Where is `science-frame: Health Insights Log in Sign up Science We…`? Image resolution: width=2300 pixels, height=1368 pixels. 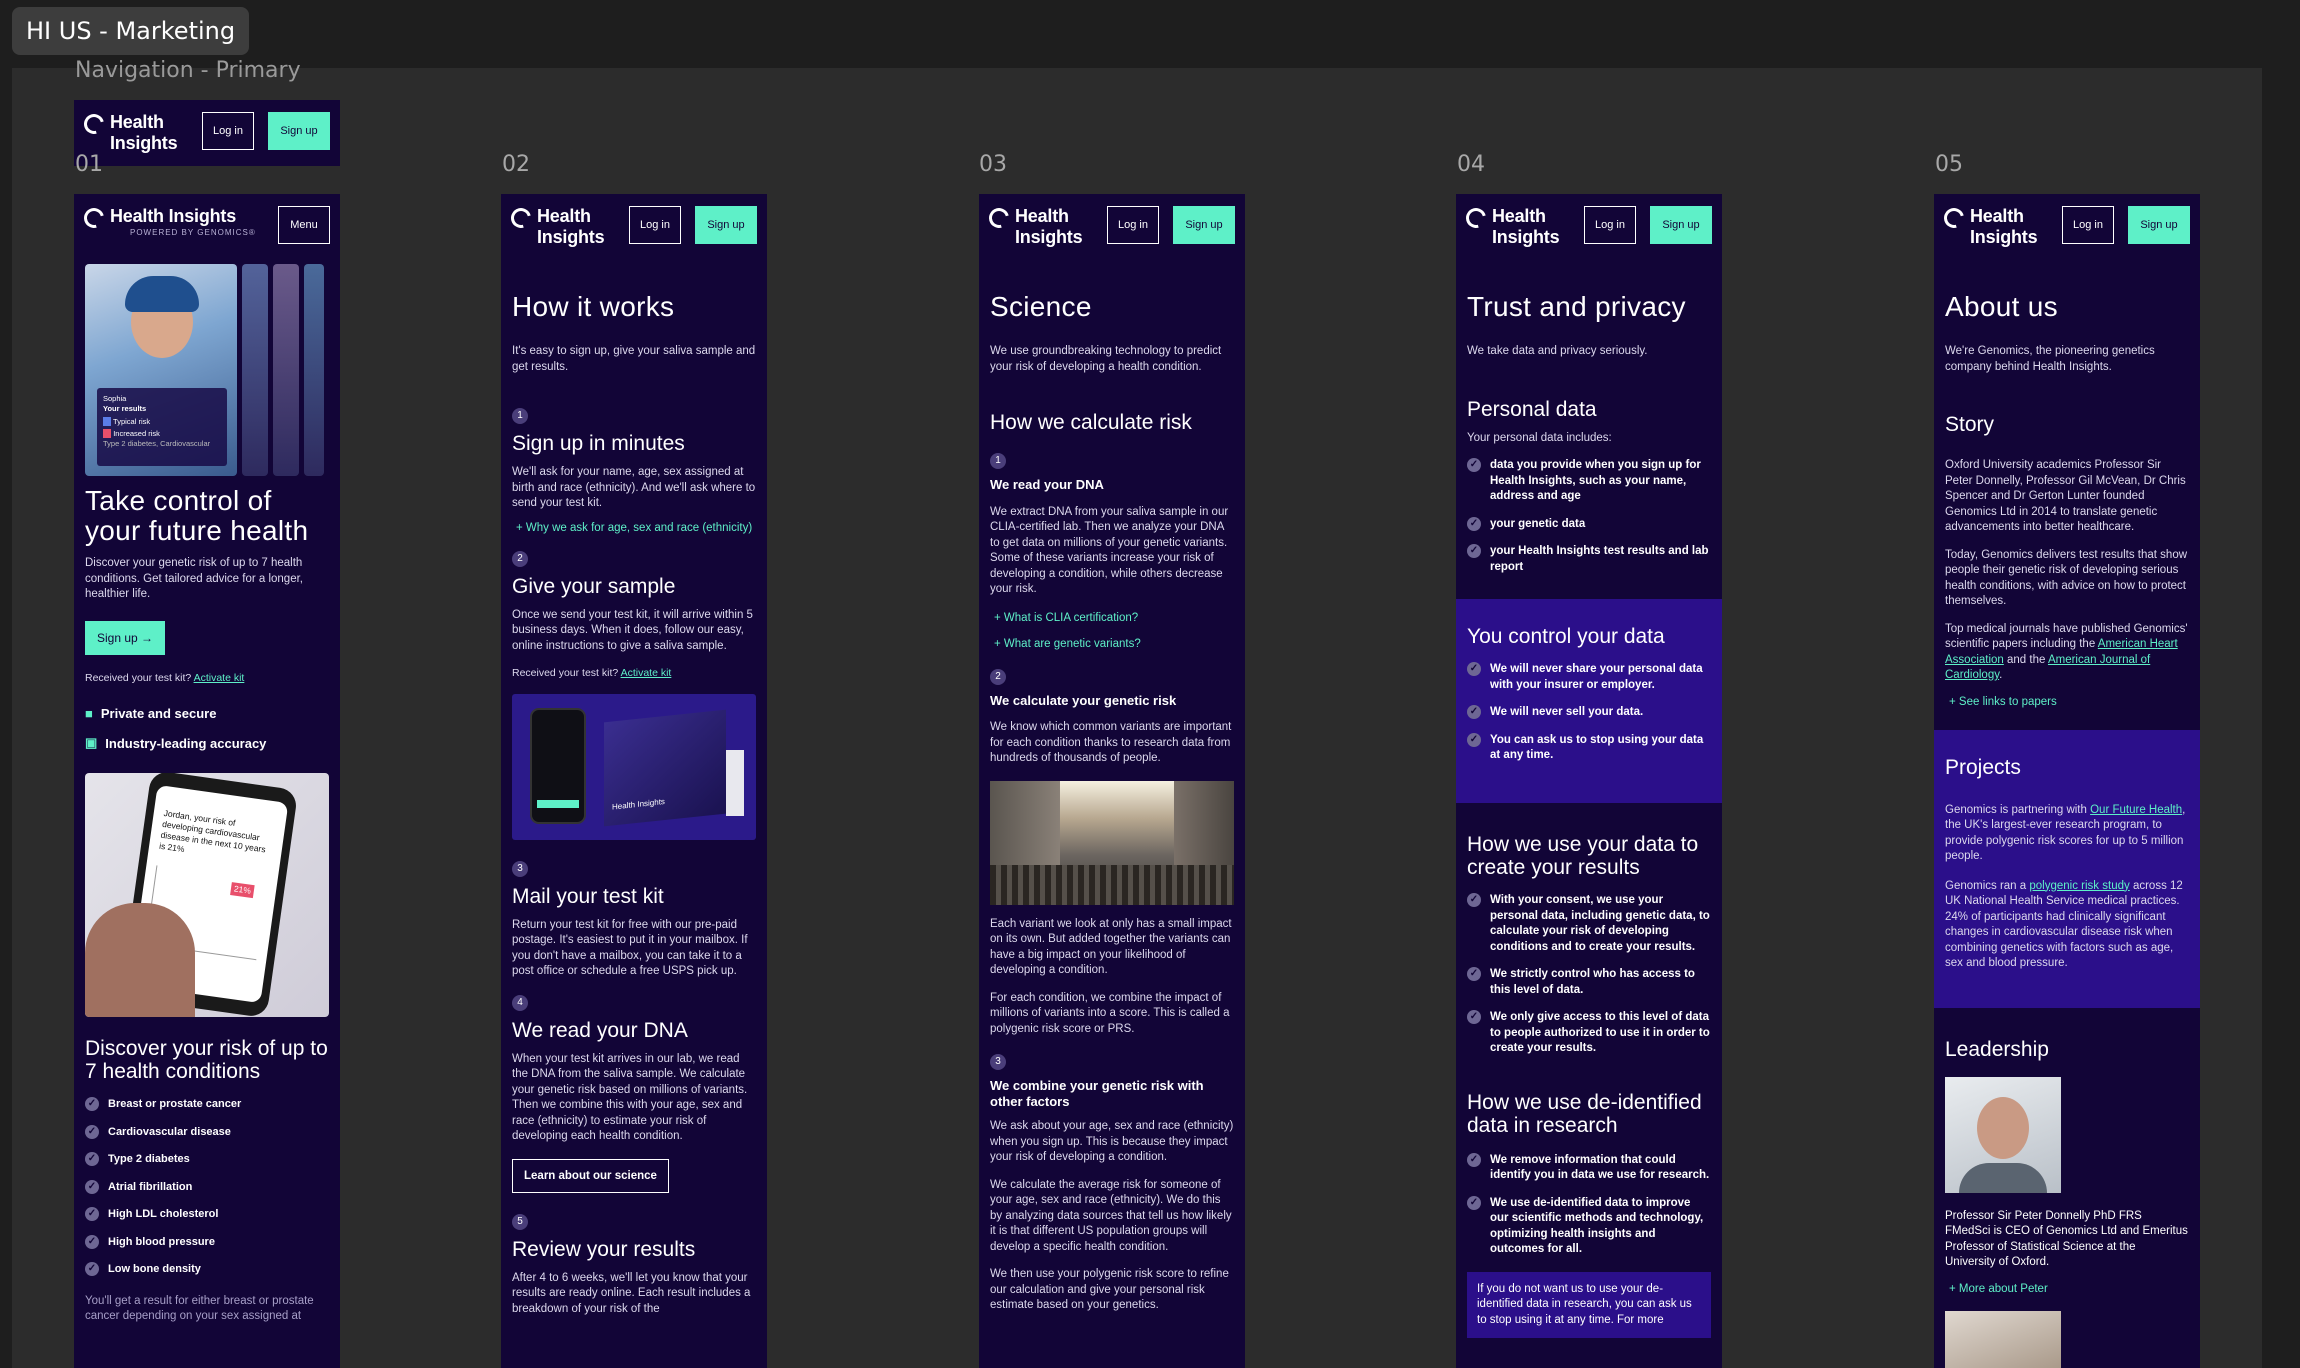 science-frame: Health Insights Log in Sign up Science We… is located at coordinates (1112, 781).